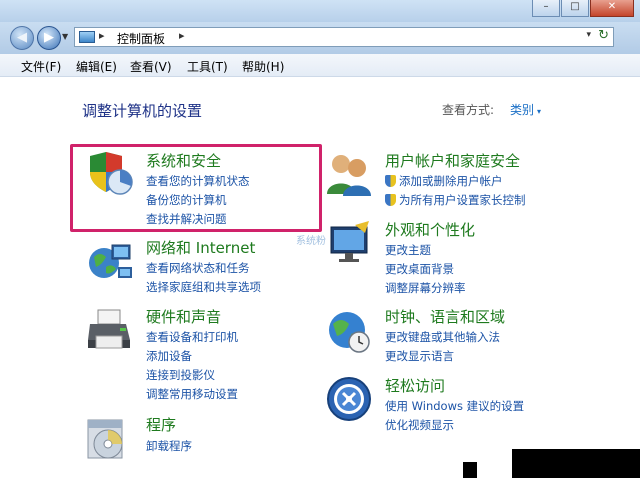  What do you see at coordinates (186, 200) in the screenshot?
I see `link-backup-computer: 备份您的计算机` at bounding box center [186, 200].